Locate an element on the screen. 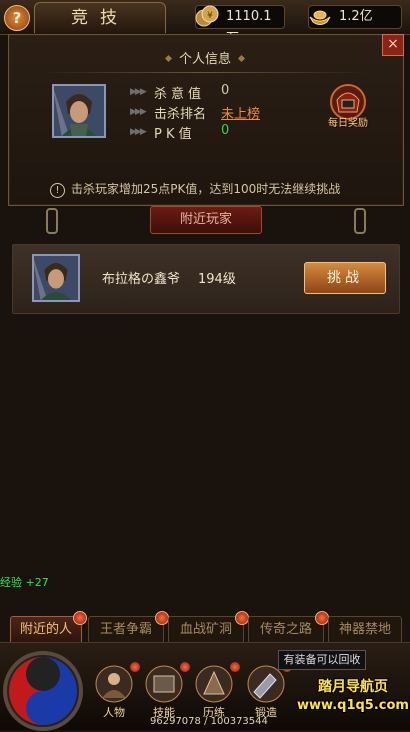  stat-label-kill-intent: ▶▶▶ 杀意值 is located at coordinates (168, 94).